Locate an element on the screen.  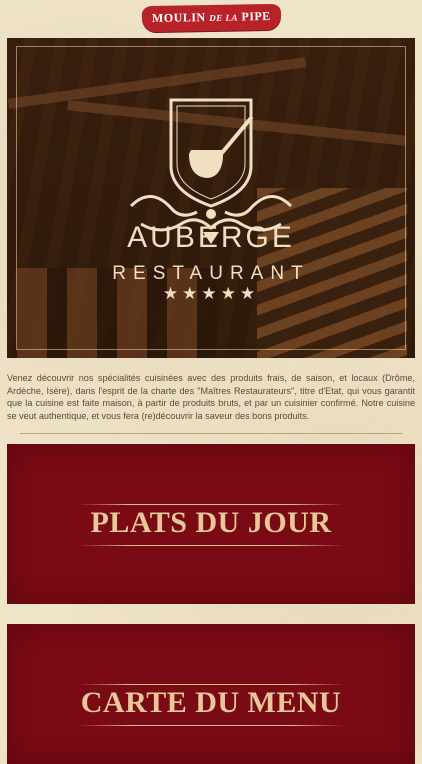
header: MOULIN DE LA PIPE is located at coordinates (211, 18).